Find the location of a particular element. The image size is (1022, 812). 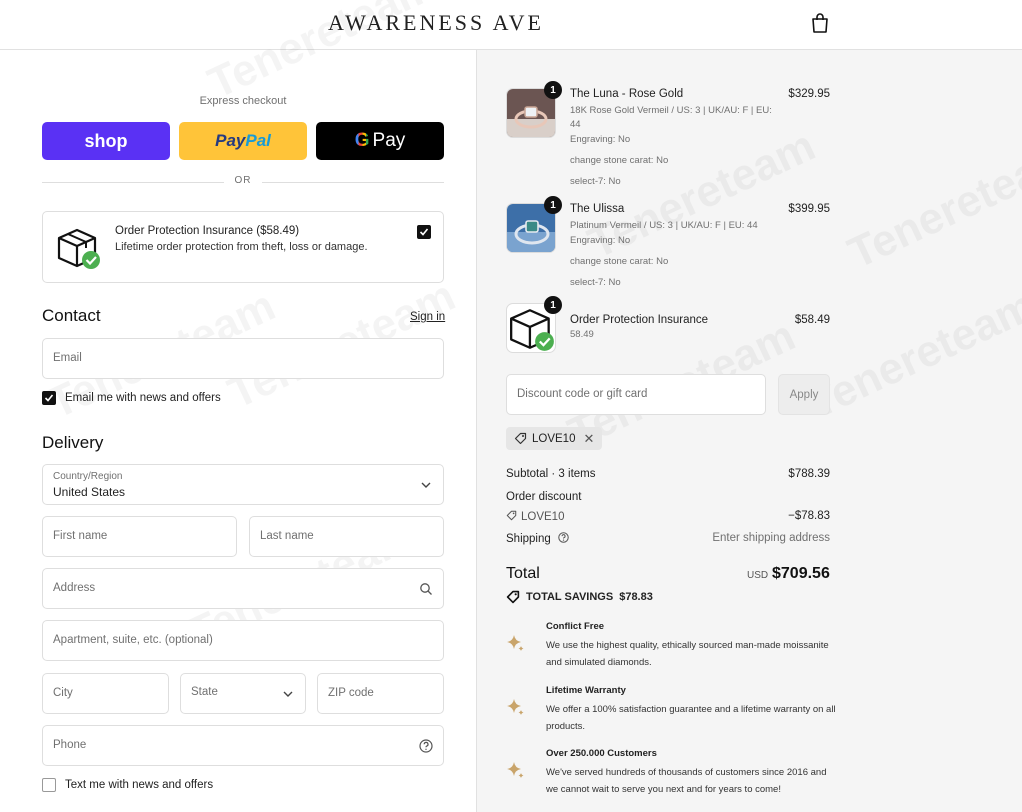

tag-icon is located at coordinates (520, 438).